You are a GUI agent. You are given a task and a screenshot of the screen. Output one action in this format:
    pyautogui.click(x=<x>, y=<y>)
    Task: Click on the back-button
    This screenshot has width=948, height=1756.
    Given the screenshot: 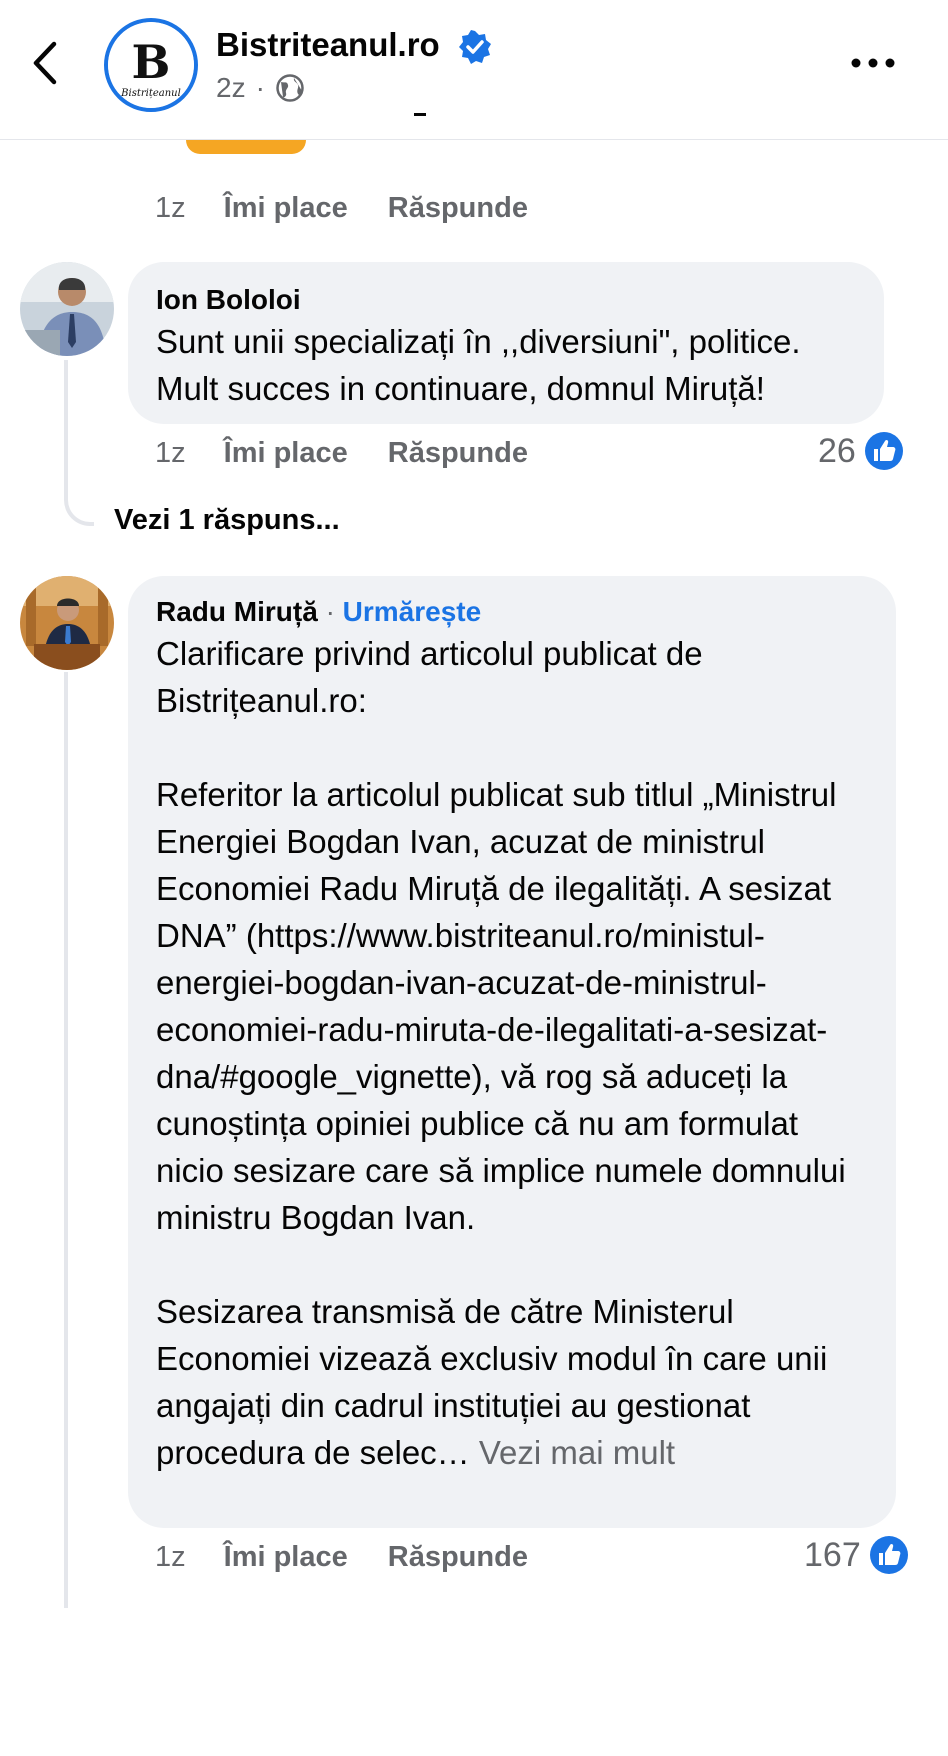 What is the action you would take?
    pyautogui.click(x=46, y=63)
    